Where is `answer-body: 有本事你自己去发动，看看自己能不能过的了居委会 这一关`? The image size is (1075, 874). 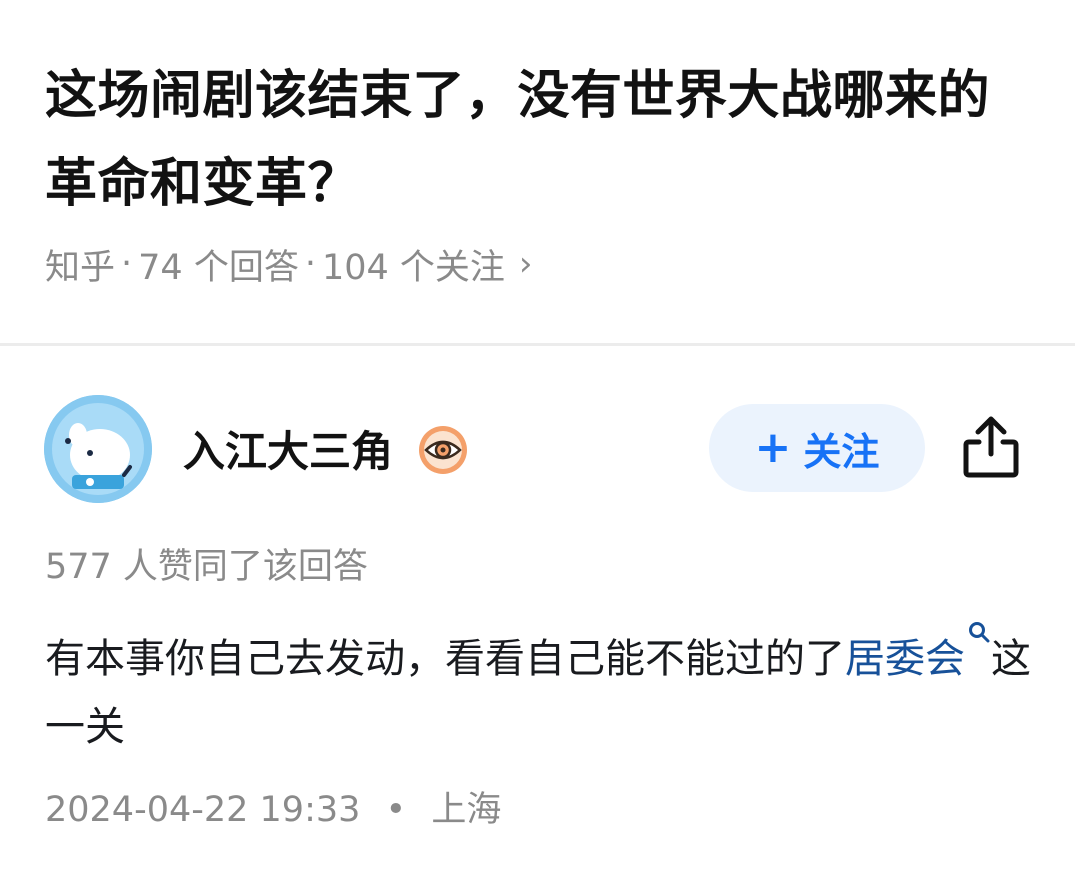 answer-body: 有本事你自己去发动，看看自己能不能过的了居委会 这一关 is located at coordinates (540, 690).